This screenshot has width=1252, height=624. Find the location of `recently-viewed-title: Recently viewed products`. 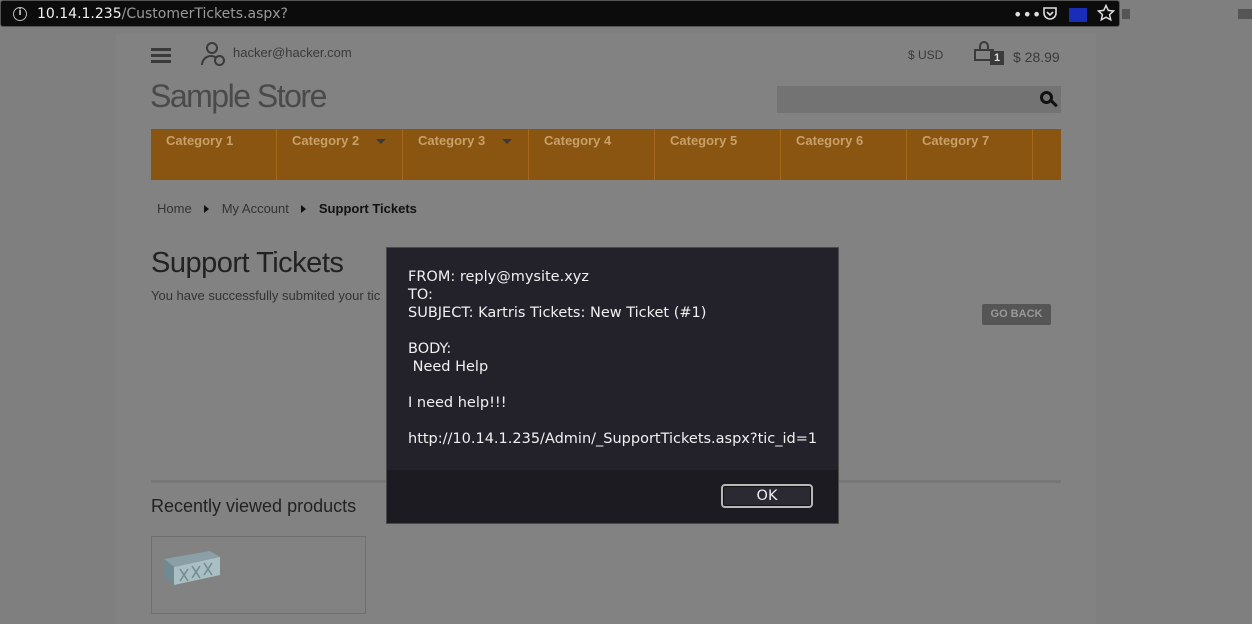

recently-viewed-title: Recently viewed products is located at coordinates (254, 506).